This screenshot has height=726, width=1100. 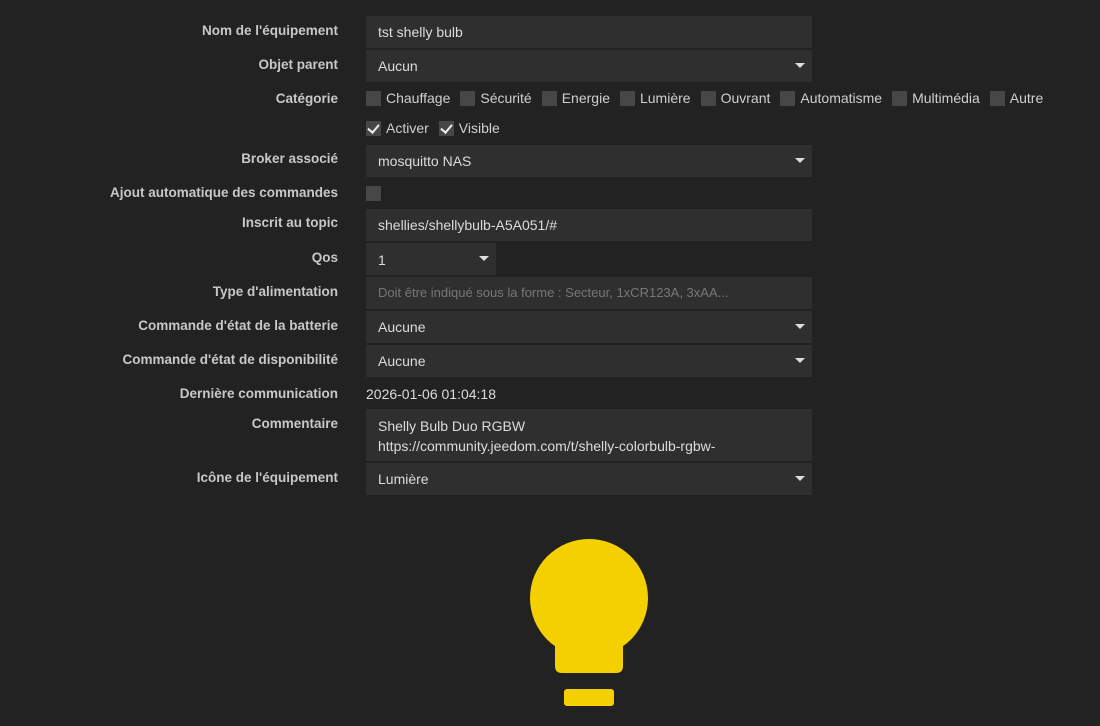 What do you see at coordinates (275, 291) in the screenshot?
I see `power-label: Type d'alimentation` at bounding box center [275, 291].